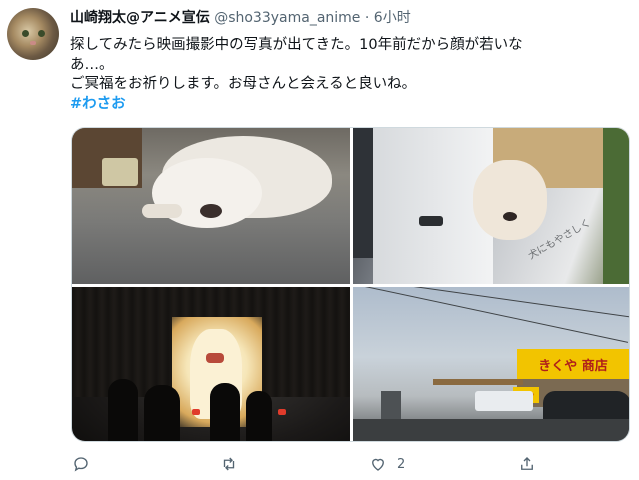  What do you see at coordinates (491, 364) in the screenshot?
I see `photo-shop-street: きくや 商店 くや` at bounding box center [491, 364].